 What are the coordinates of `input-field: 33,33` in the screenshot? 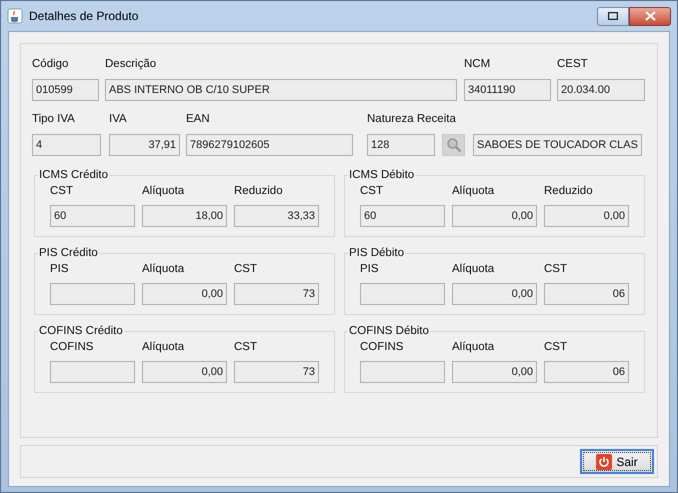 It's located at (276, 216).